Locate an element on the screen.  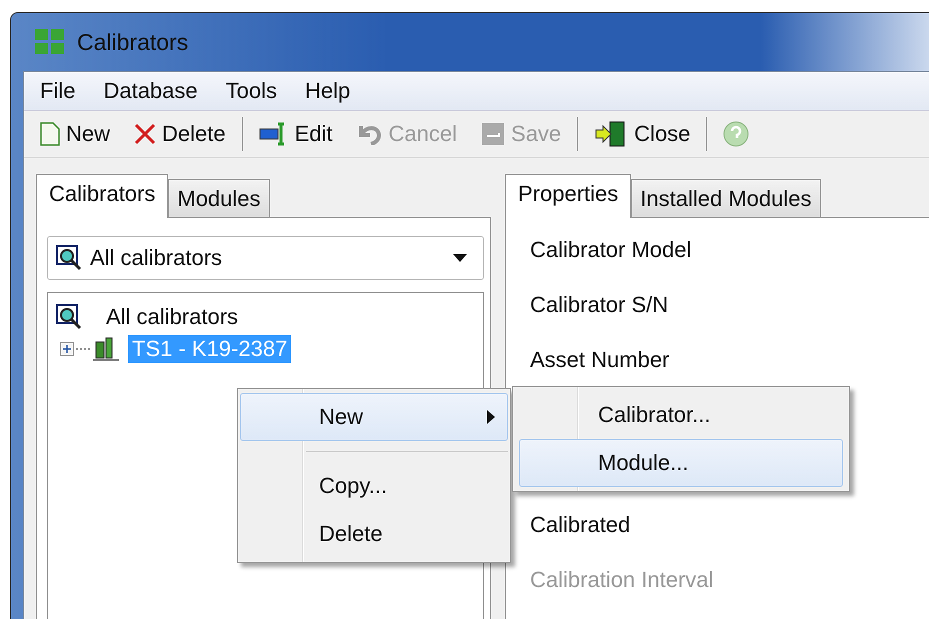
document-icon is located at coordinates (50, 134).